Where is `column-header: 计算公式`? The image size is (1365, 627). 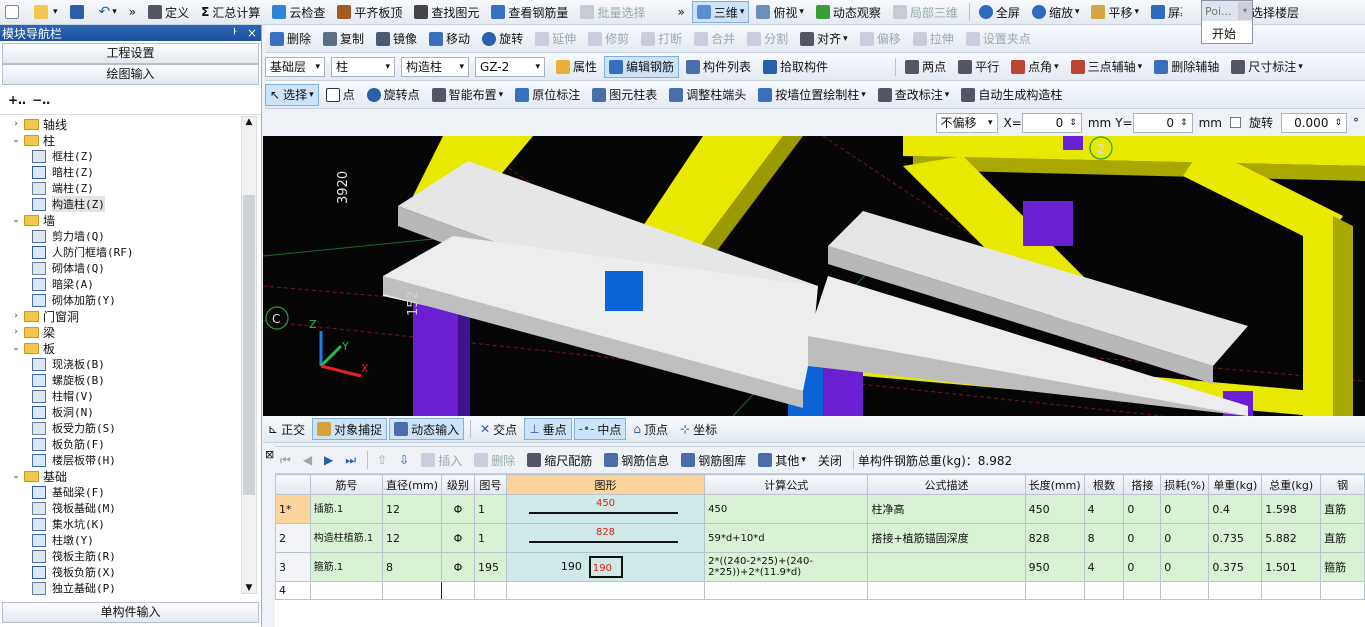 column-header: 计算公式 is located at coordinates (786, 484).